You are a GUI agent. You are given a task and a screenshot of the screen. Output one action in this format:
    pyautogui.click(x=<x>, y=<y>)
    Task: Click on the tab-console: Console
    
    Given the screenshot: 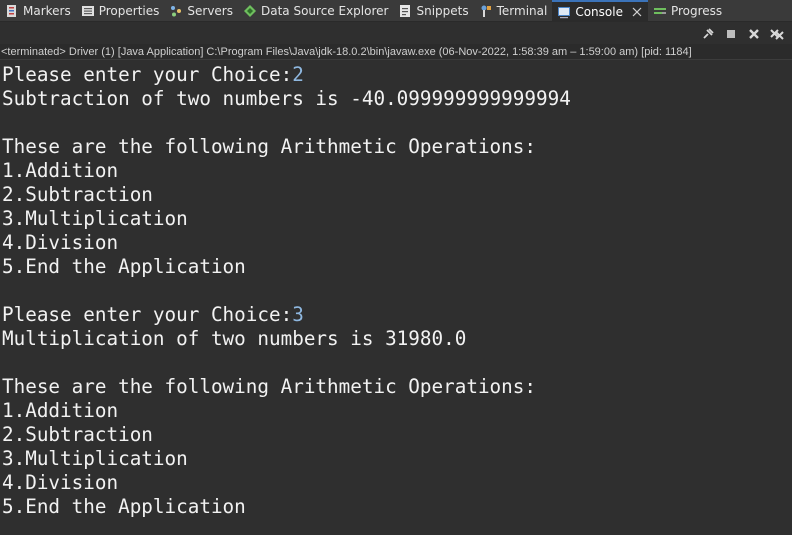 What is the action you would take?
    pyautogui.click(x=600, y=11)
    